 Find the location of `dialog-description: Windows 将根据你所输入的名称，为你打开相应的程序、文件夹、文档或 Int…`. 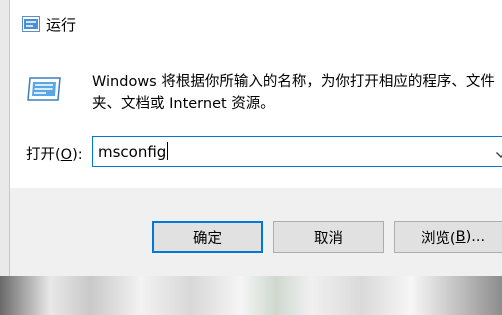

dialog-description: Windows 将根据你所输入的名称，为你打开相应的程序、文件夹、文档或 Int… is located at coordinates (293, 93).